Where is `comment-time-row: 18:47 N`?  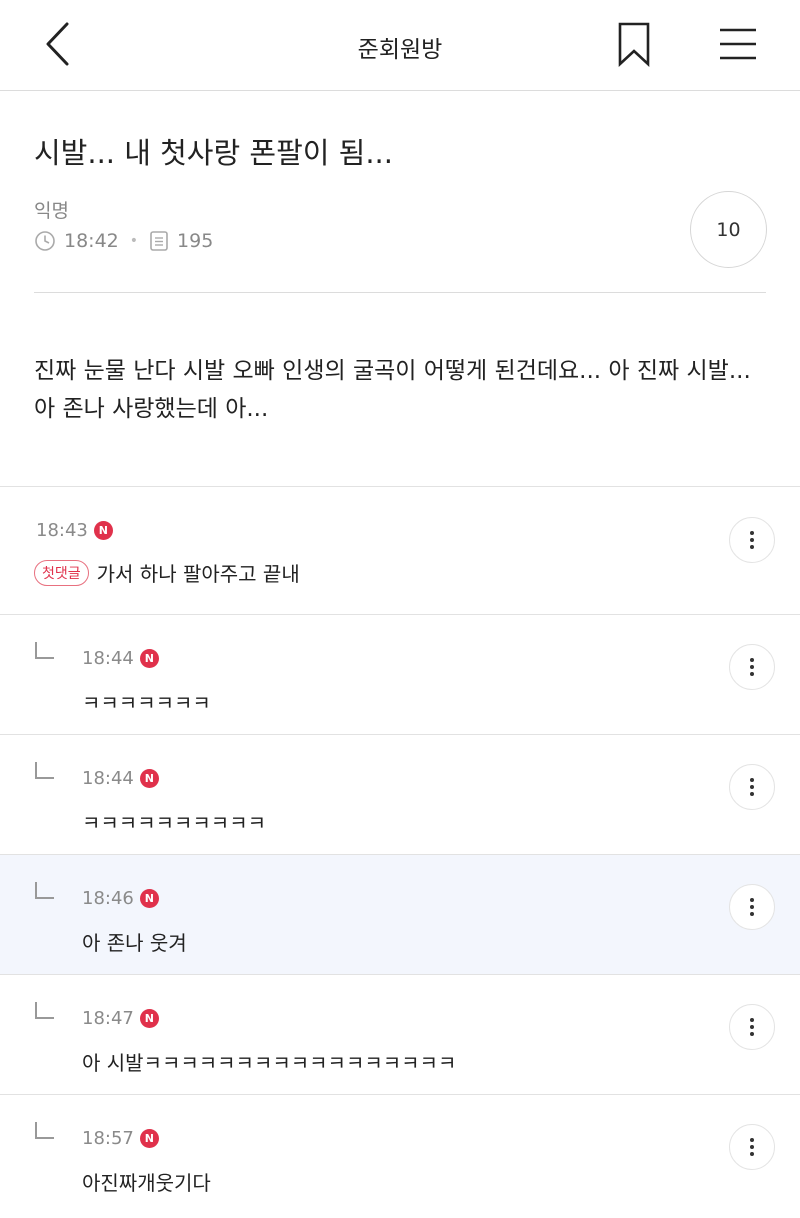 comment-time-row: 18:47 N is located at coordinates (120, 1018).